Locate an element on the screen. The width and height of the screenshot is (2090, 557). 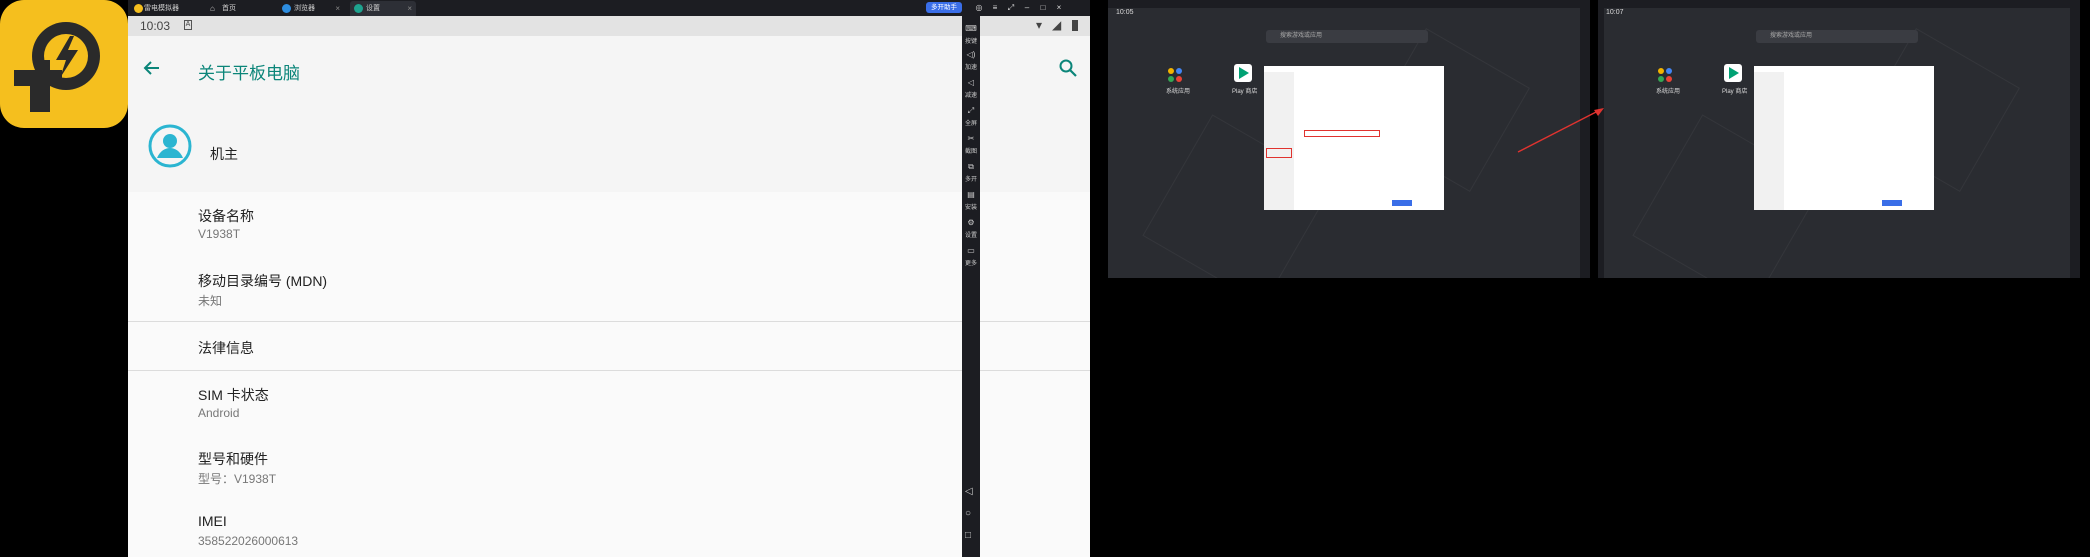
thumb-app-label: Play 商店 is located at coordinates (1245, 92).